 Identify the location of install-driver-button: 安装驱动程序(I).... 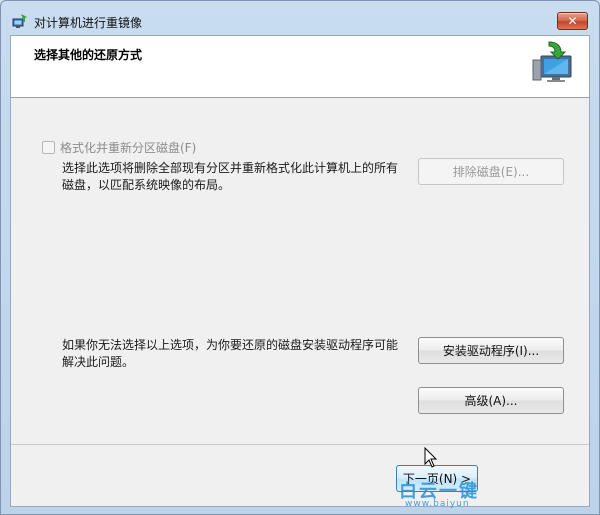
(491, 350).